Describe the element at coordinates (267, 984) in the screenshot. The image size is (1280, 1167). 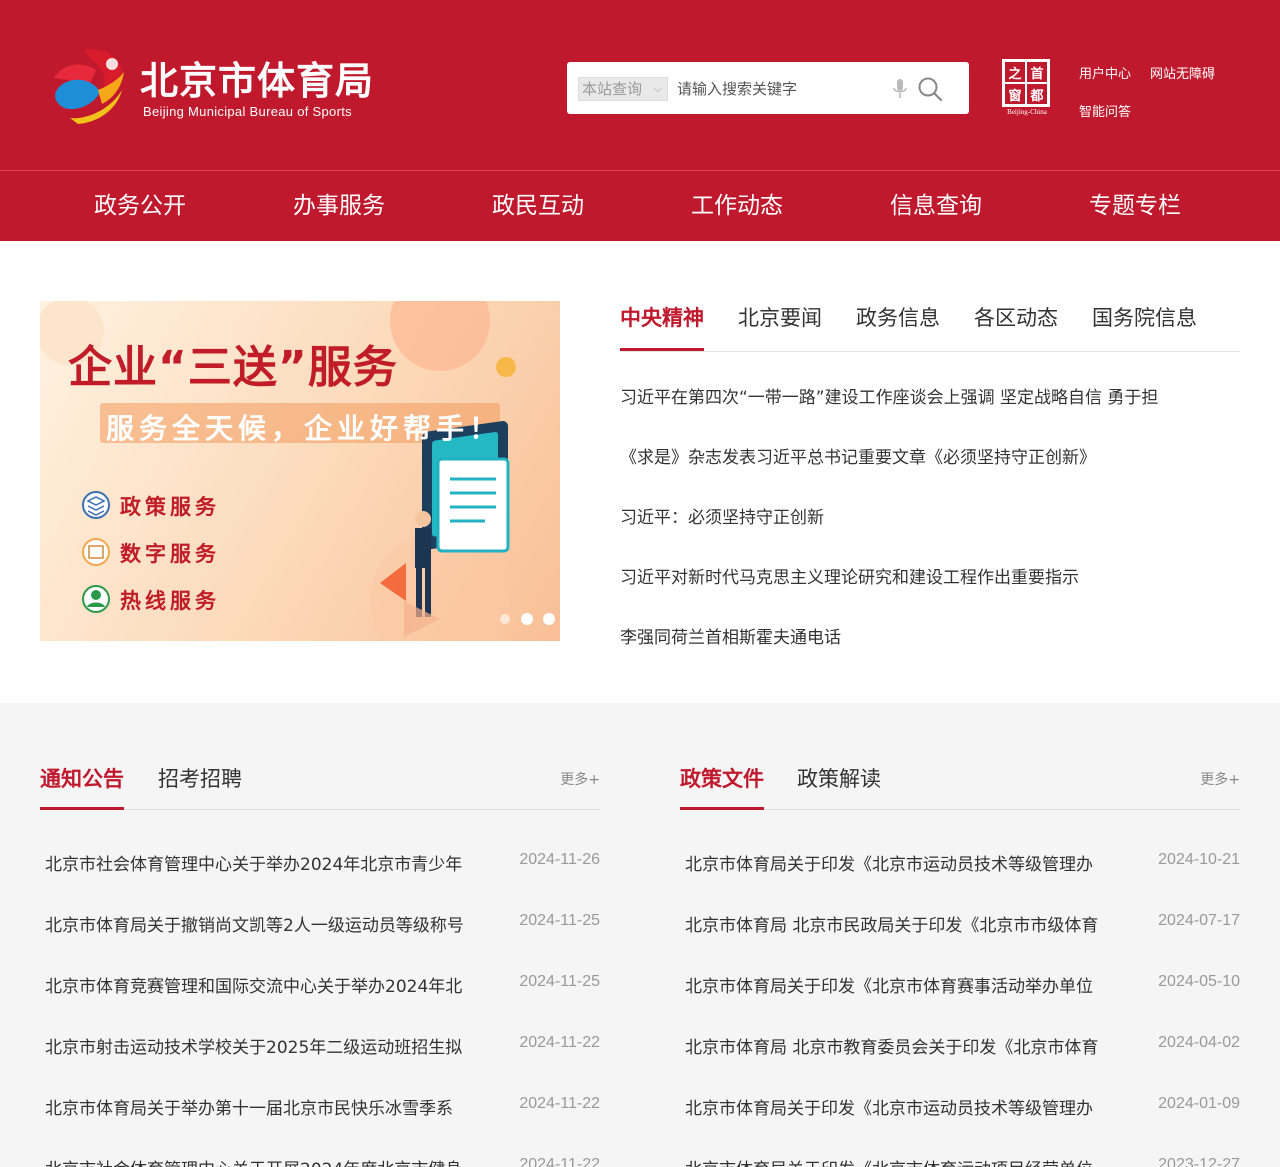
I see `notice-title: 北京市体育竞赛管理和国际交流中心关于举办2024年北` at that location.